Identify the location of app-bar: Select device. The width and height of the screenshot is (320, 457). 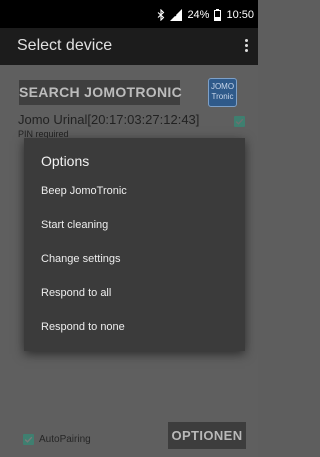
(129, 46).